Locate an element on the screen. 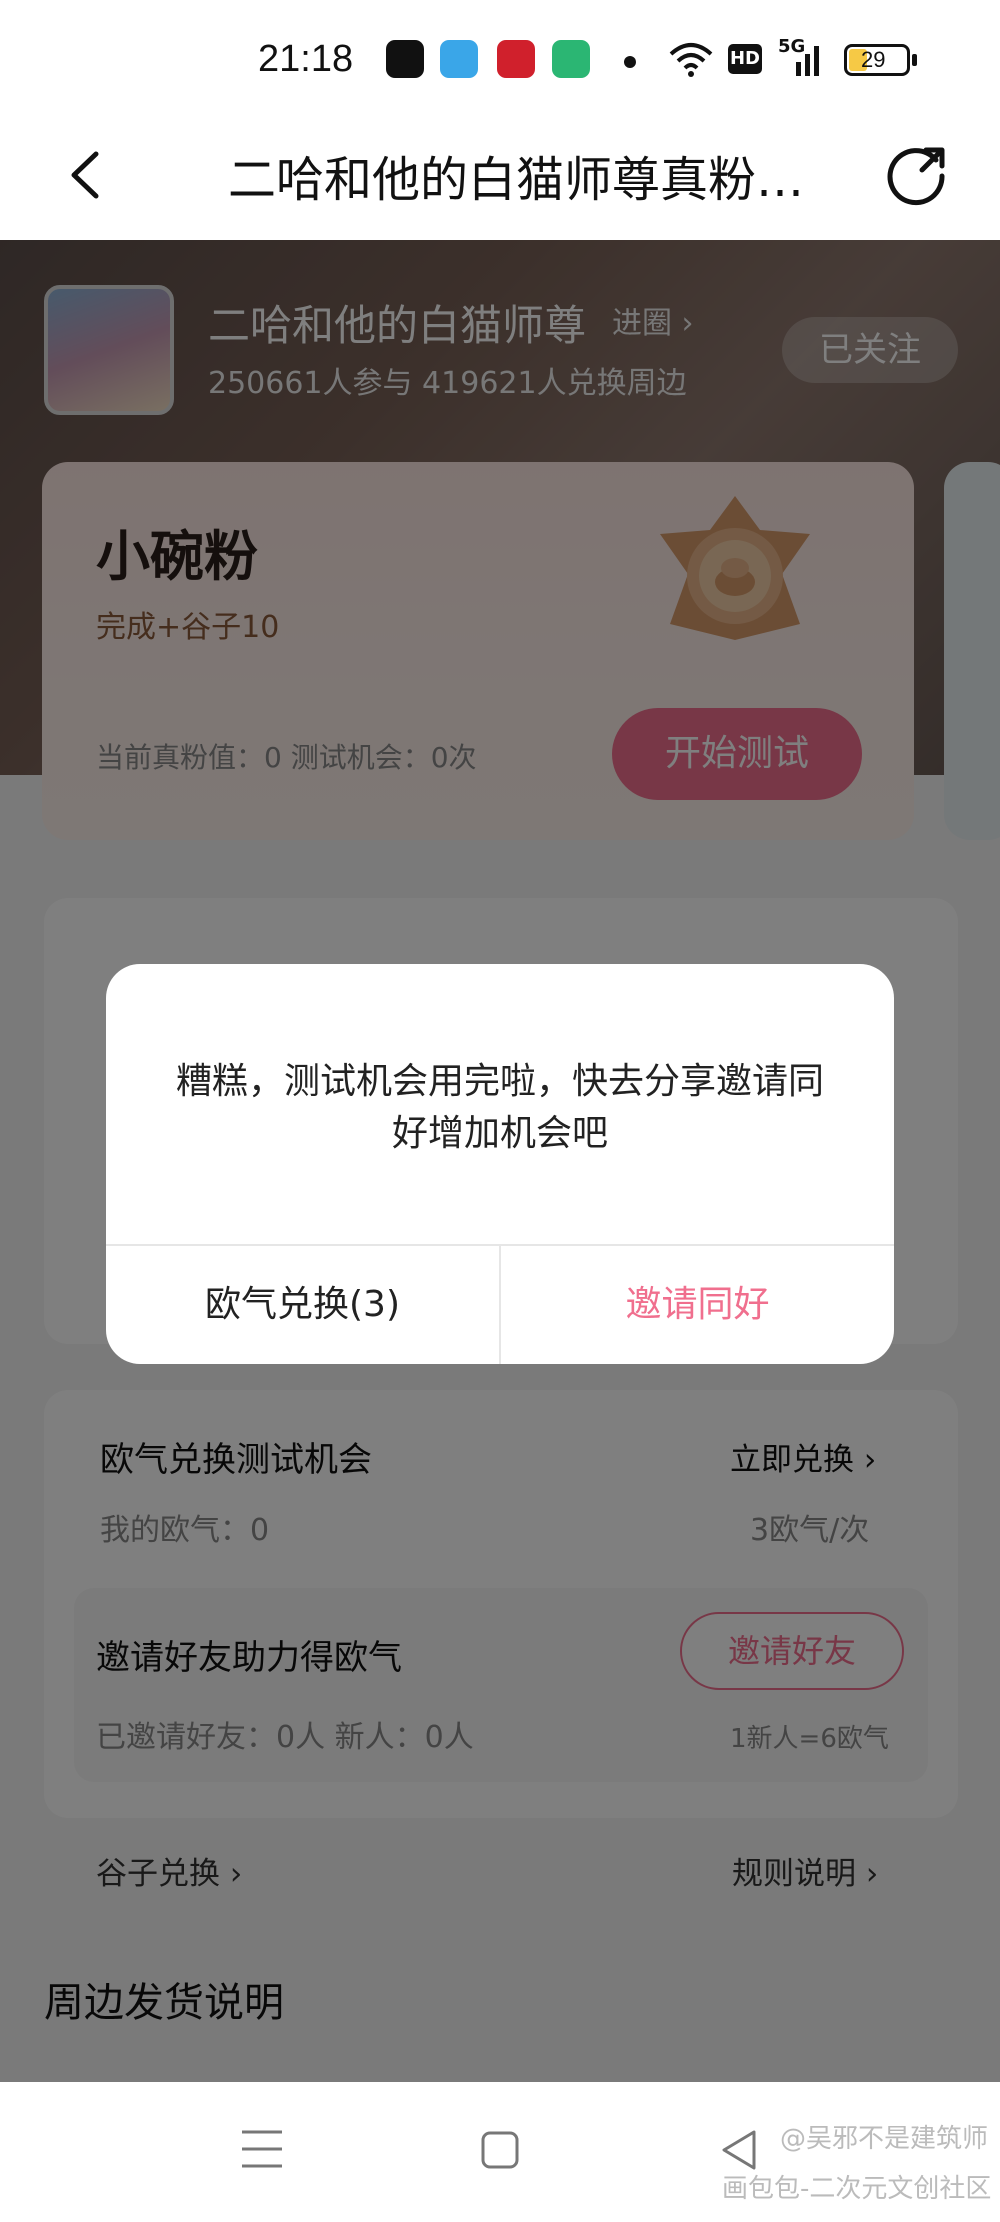 The height and width of the screenshot is (2222, 1000). signal-icon is located at coordinates (807, 61).